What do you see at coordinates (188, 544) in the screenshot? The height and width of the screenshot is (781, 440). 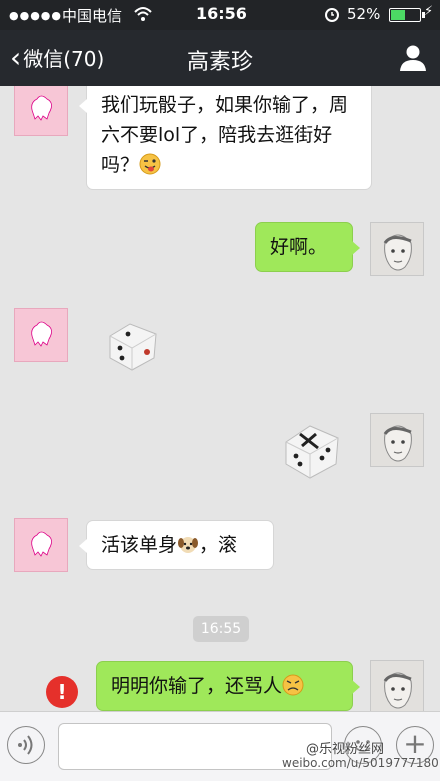 I see `dog-emoji` at bounding box center [188, 544].